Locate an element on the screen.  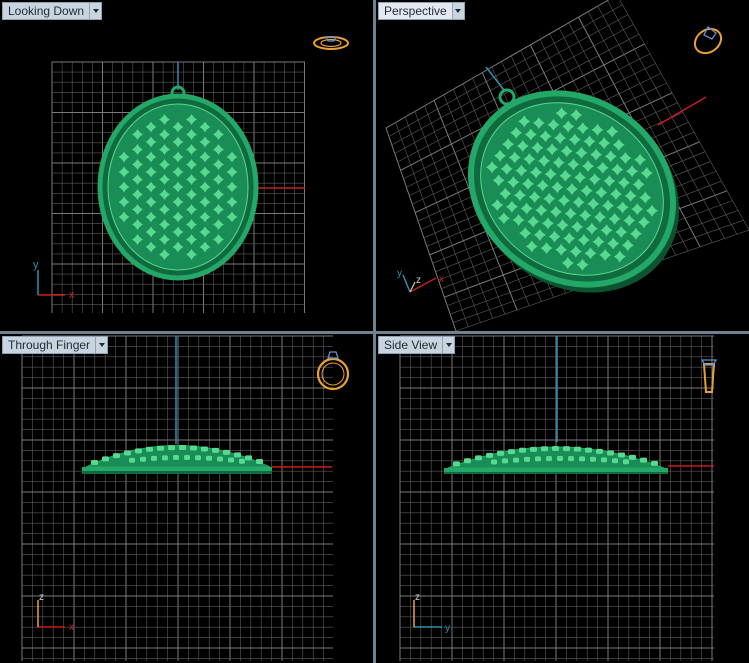
viewport-title-side-view: Side View is located at coordinates (411, 345).